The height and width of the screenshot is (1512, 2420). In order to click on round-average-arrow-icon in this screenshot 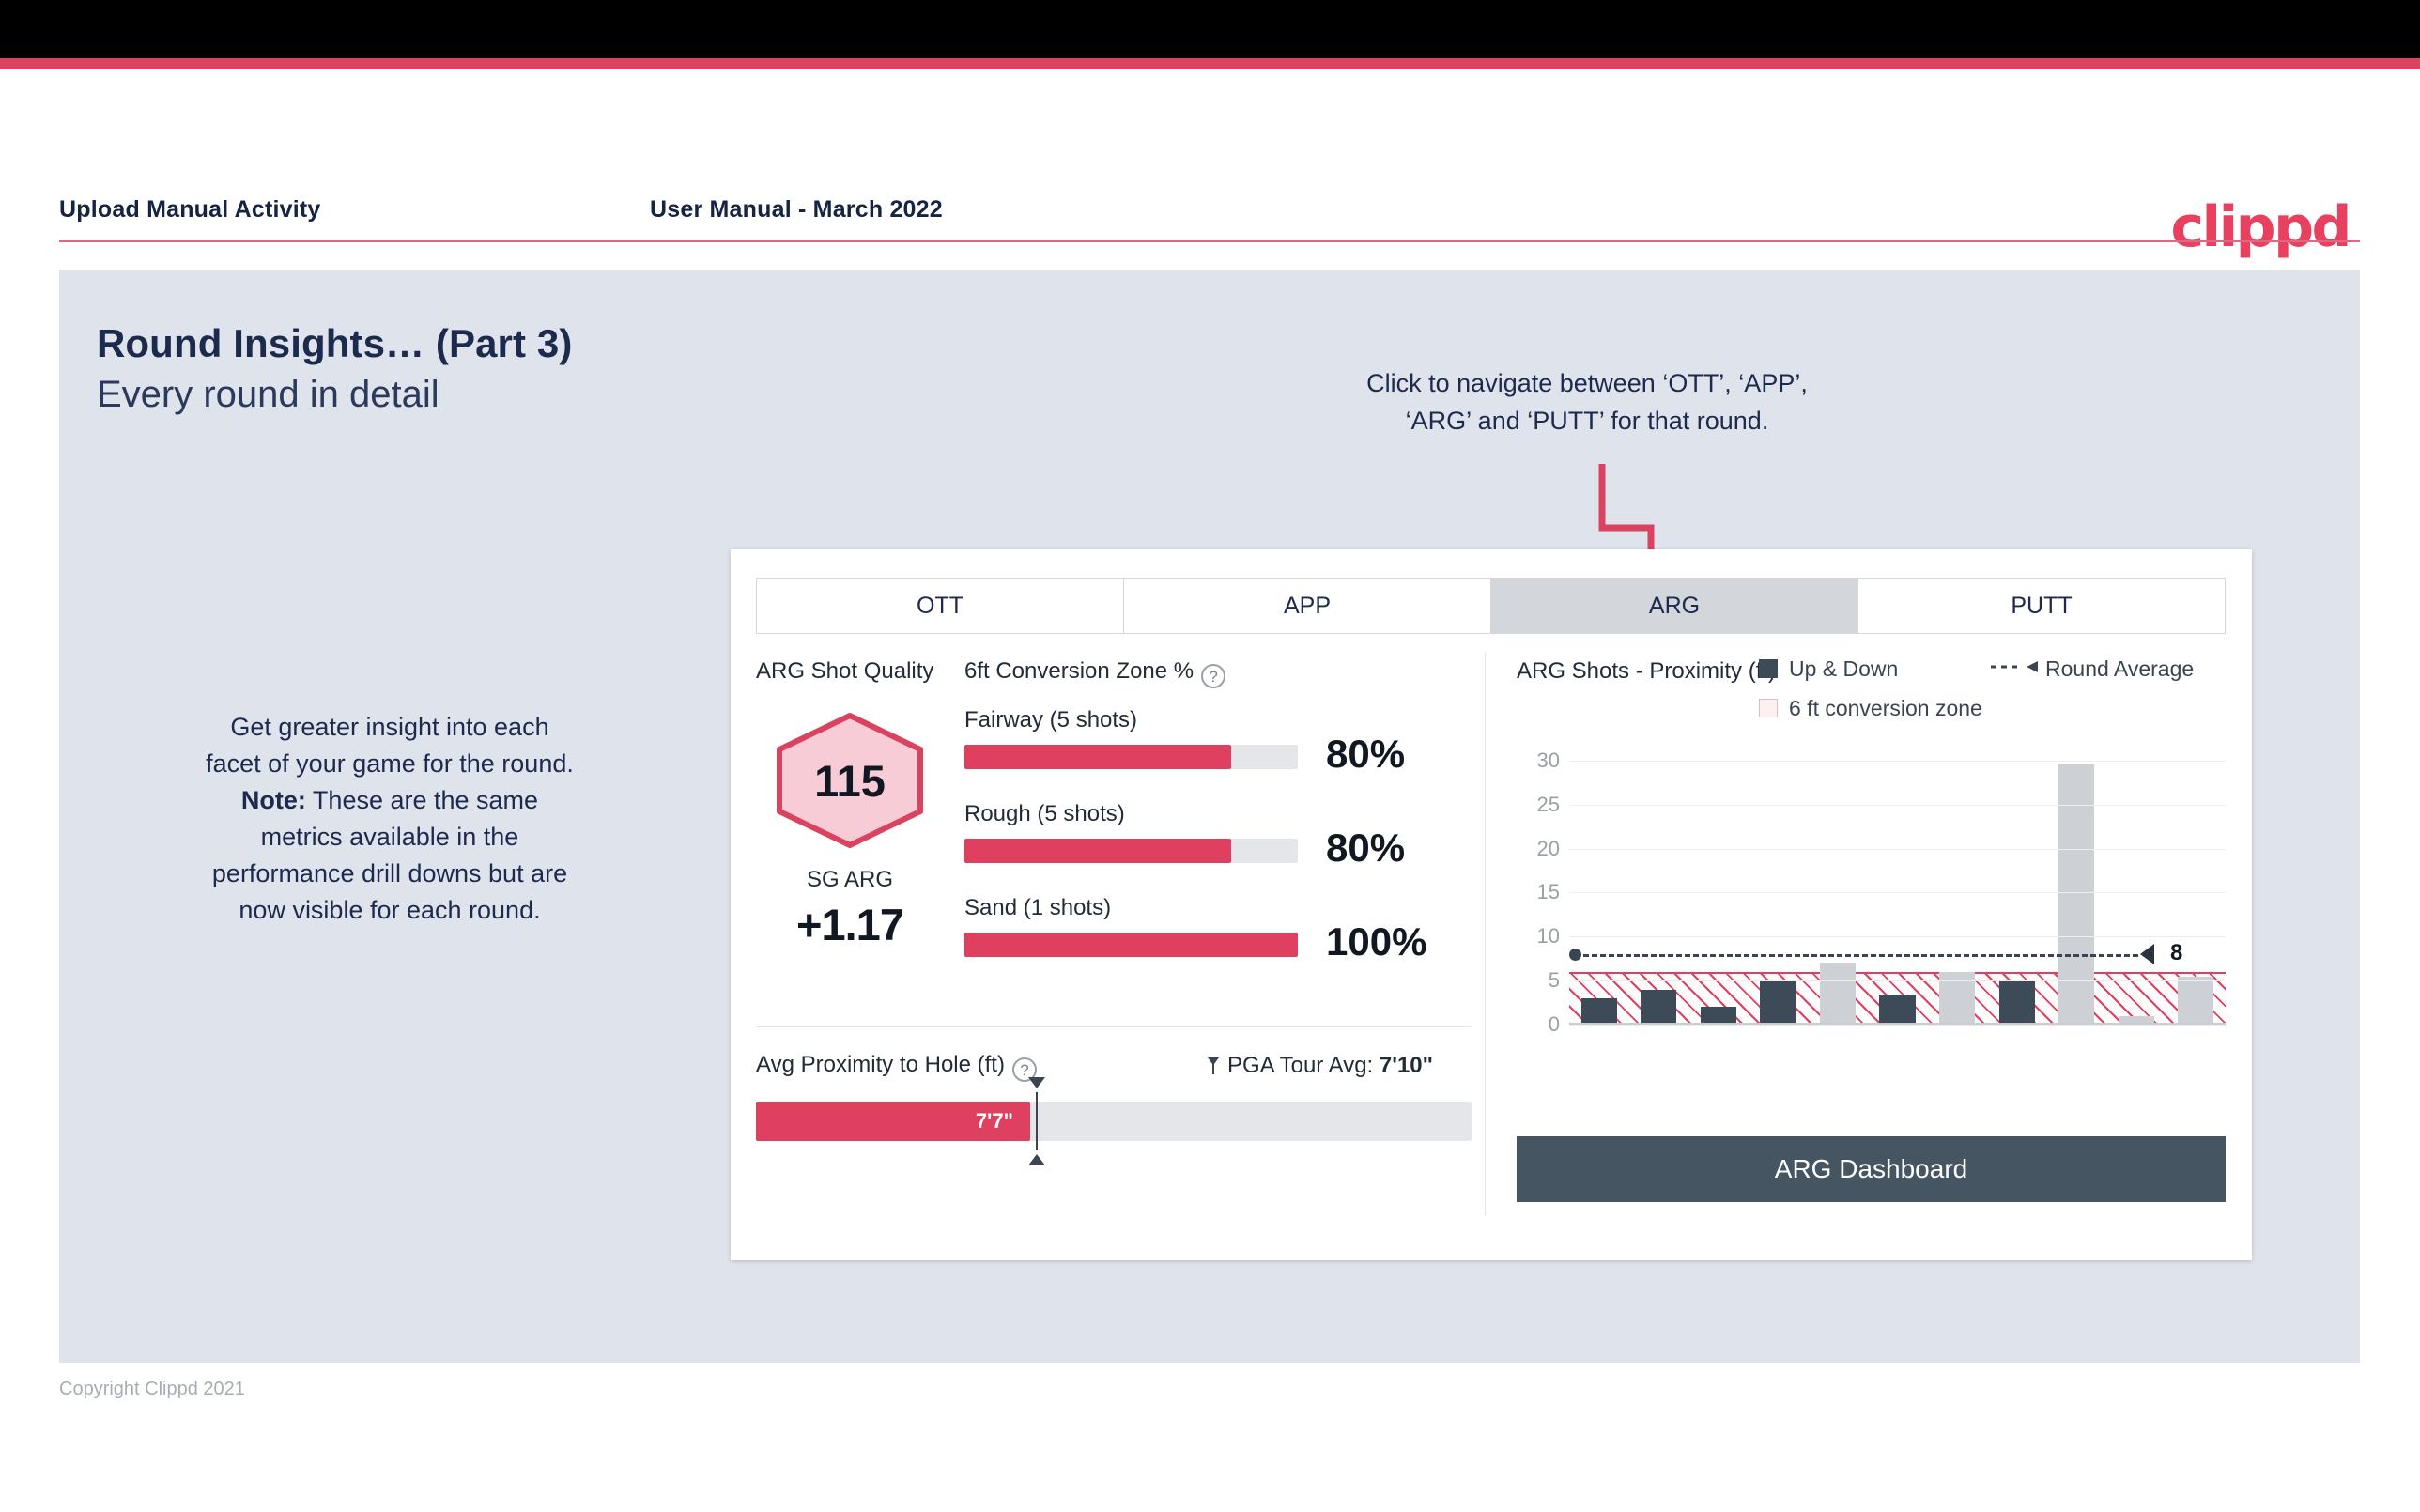, I will do `click(2147, 954)`.